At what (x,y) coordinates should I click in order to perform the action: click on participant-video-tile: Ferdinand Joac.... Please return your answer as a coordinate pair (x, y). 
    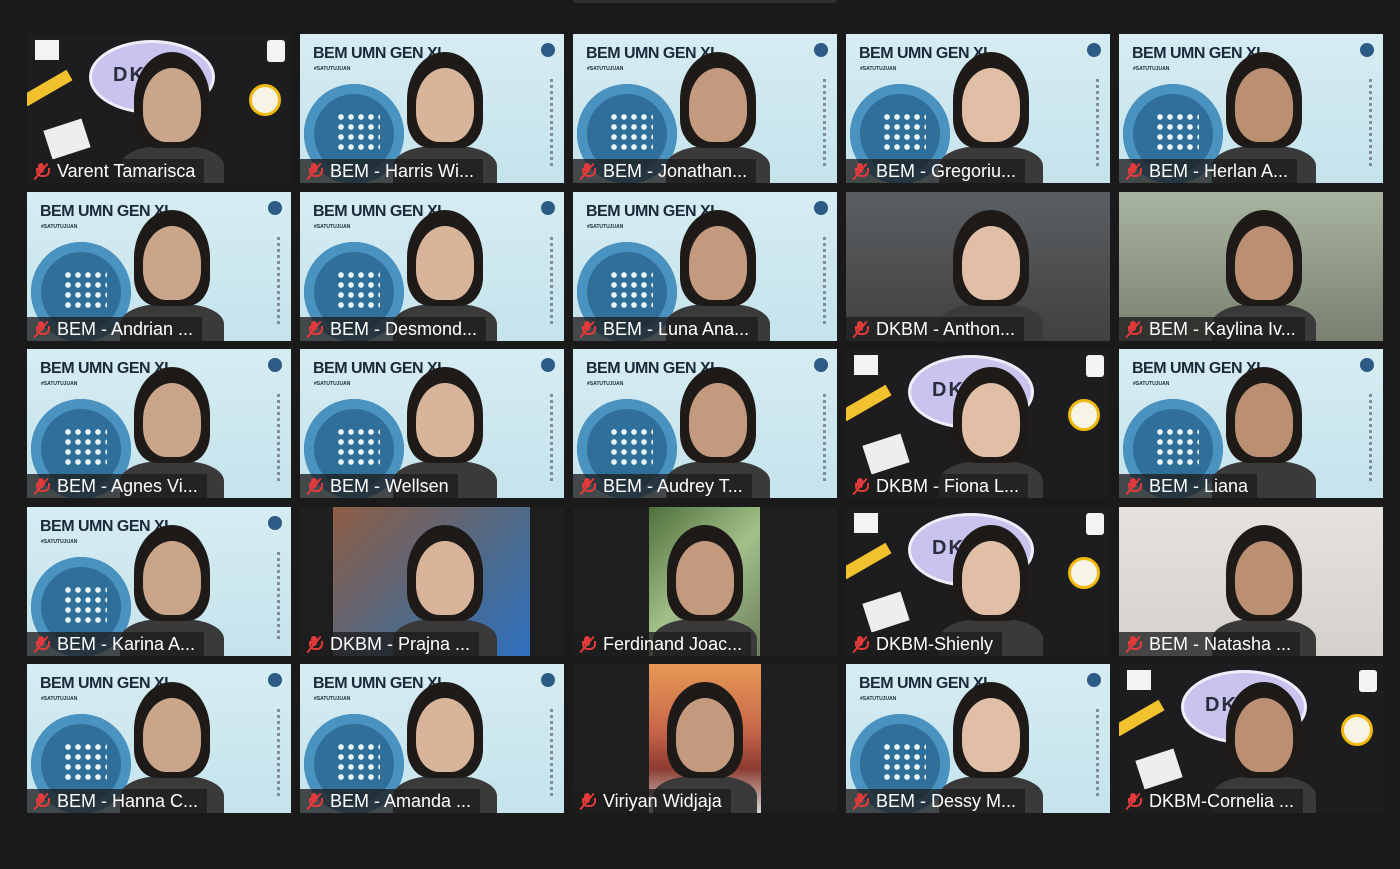
    Looking at the image, I should click on (705, 581).